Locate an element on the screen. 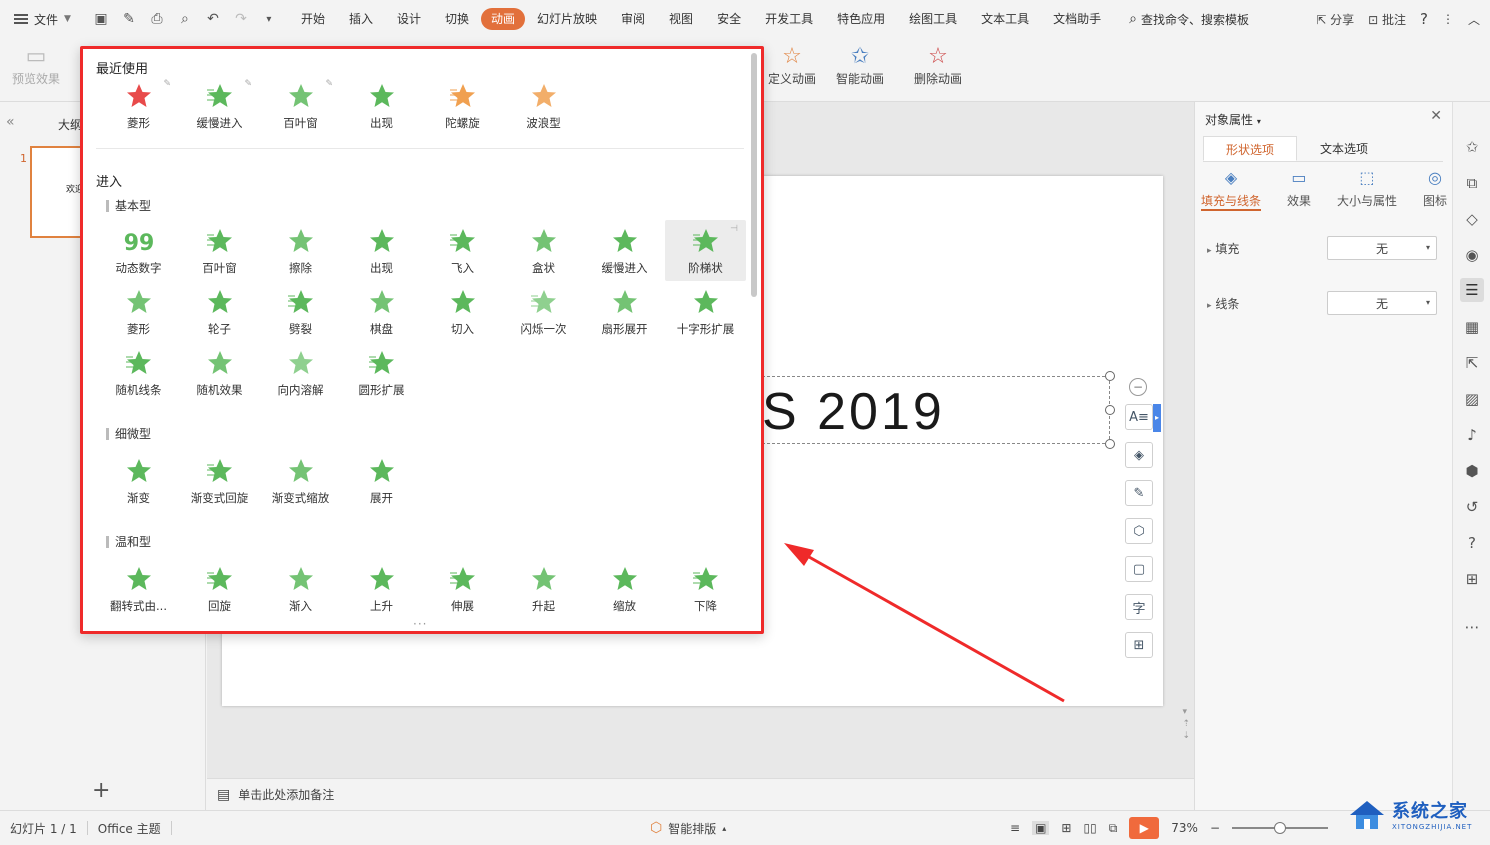 Image resolution: width=1490 pixels, height=845 pixels. animation-item: 升起 is located at coordinates (543, 588).